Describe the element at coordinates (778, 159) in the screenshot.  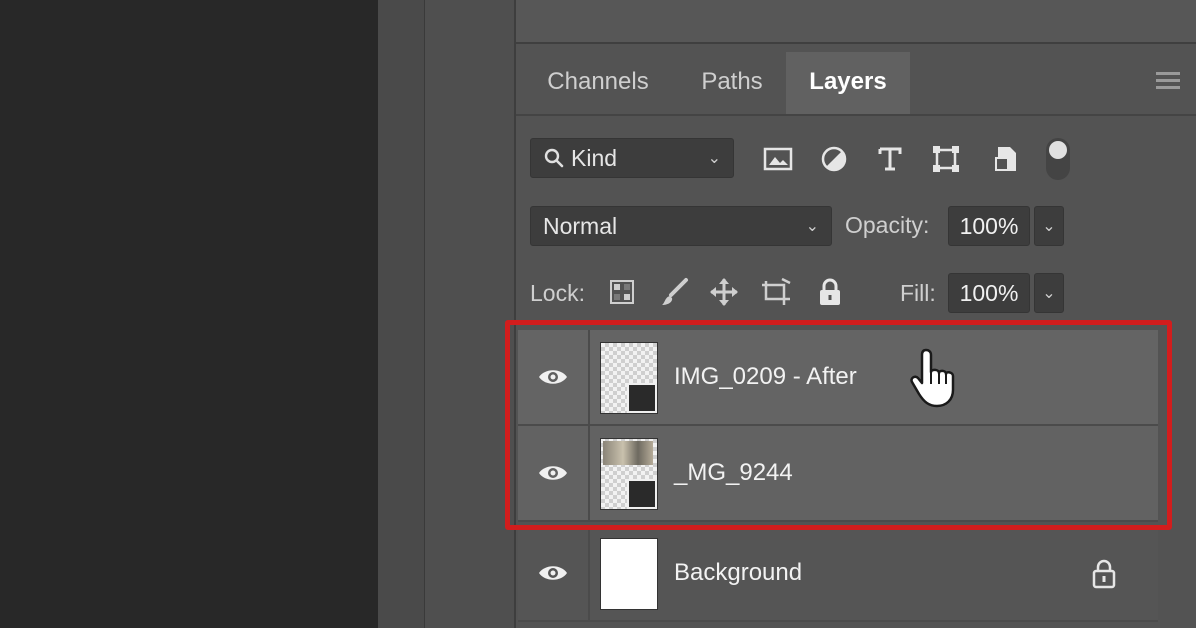
I see `image-filter-icon` at that location.